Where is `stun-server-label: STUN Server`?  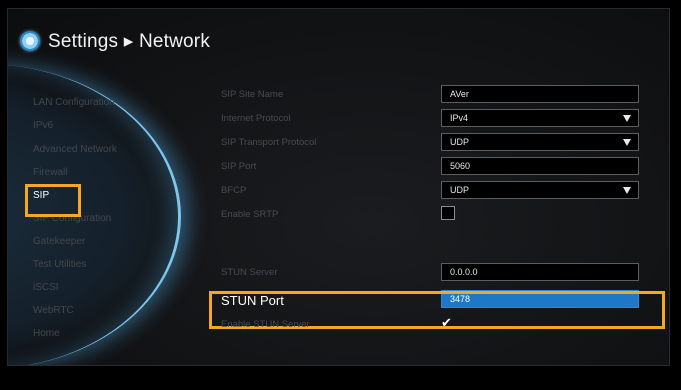
stun-server-label: STUN Server is located at coordinates (249, 272).